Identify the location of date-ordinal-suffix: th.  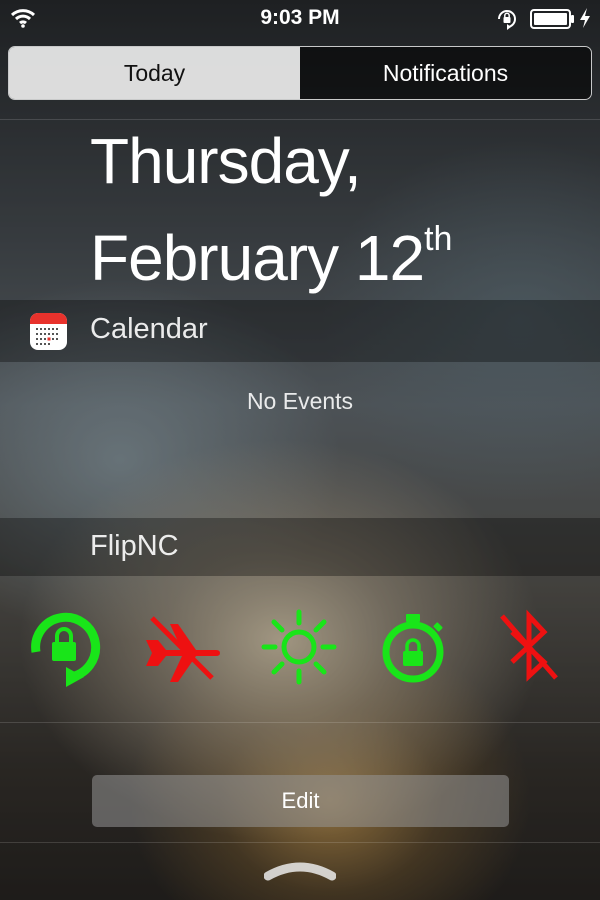
(438, 239).